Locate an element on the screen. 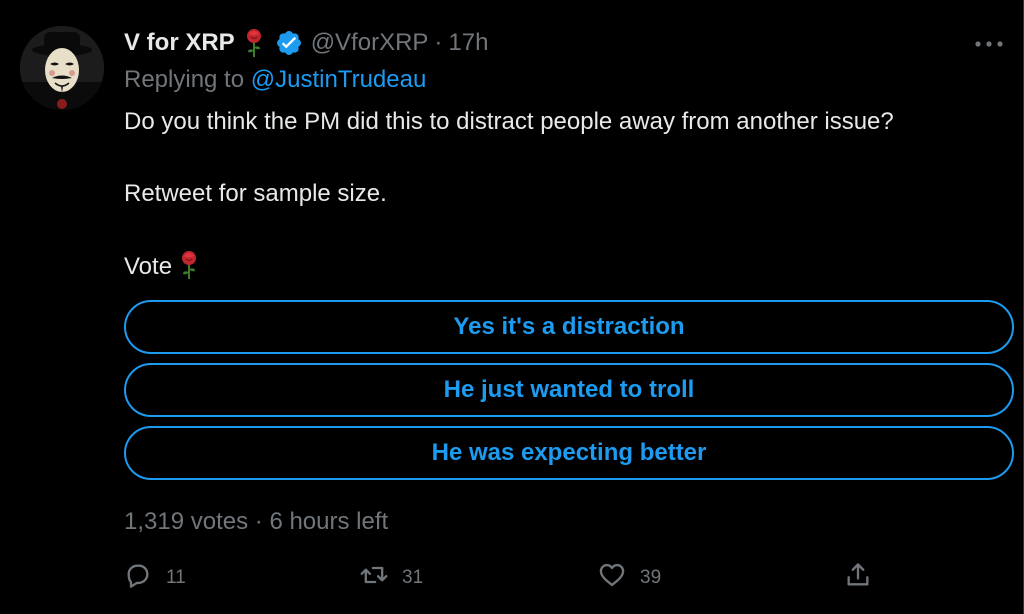 The width and height of the screenshot is (1024, 614). retweet-icon is located at coordinates (374, 578).